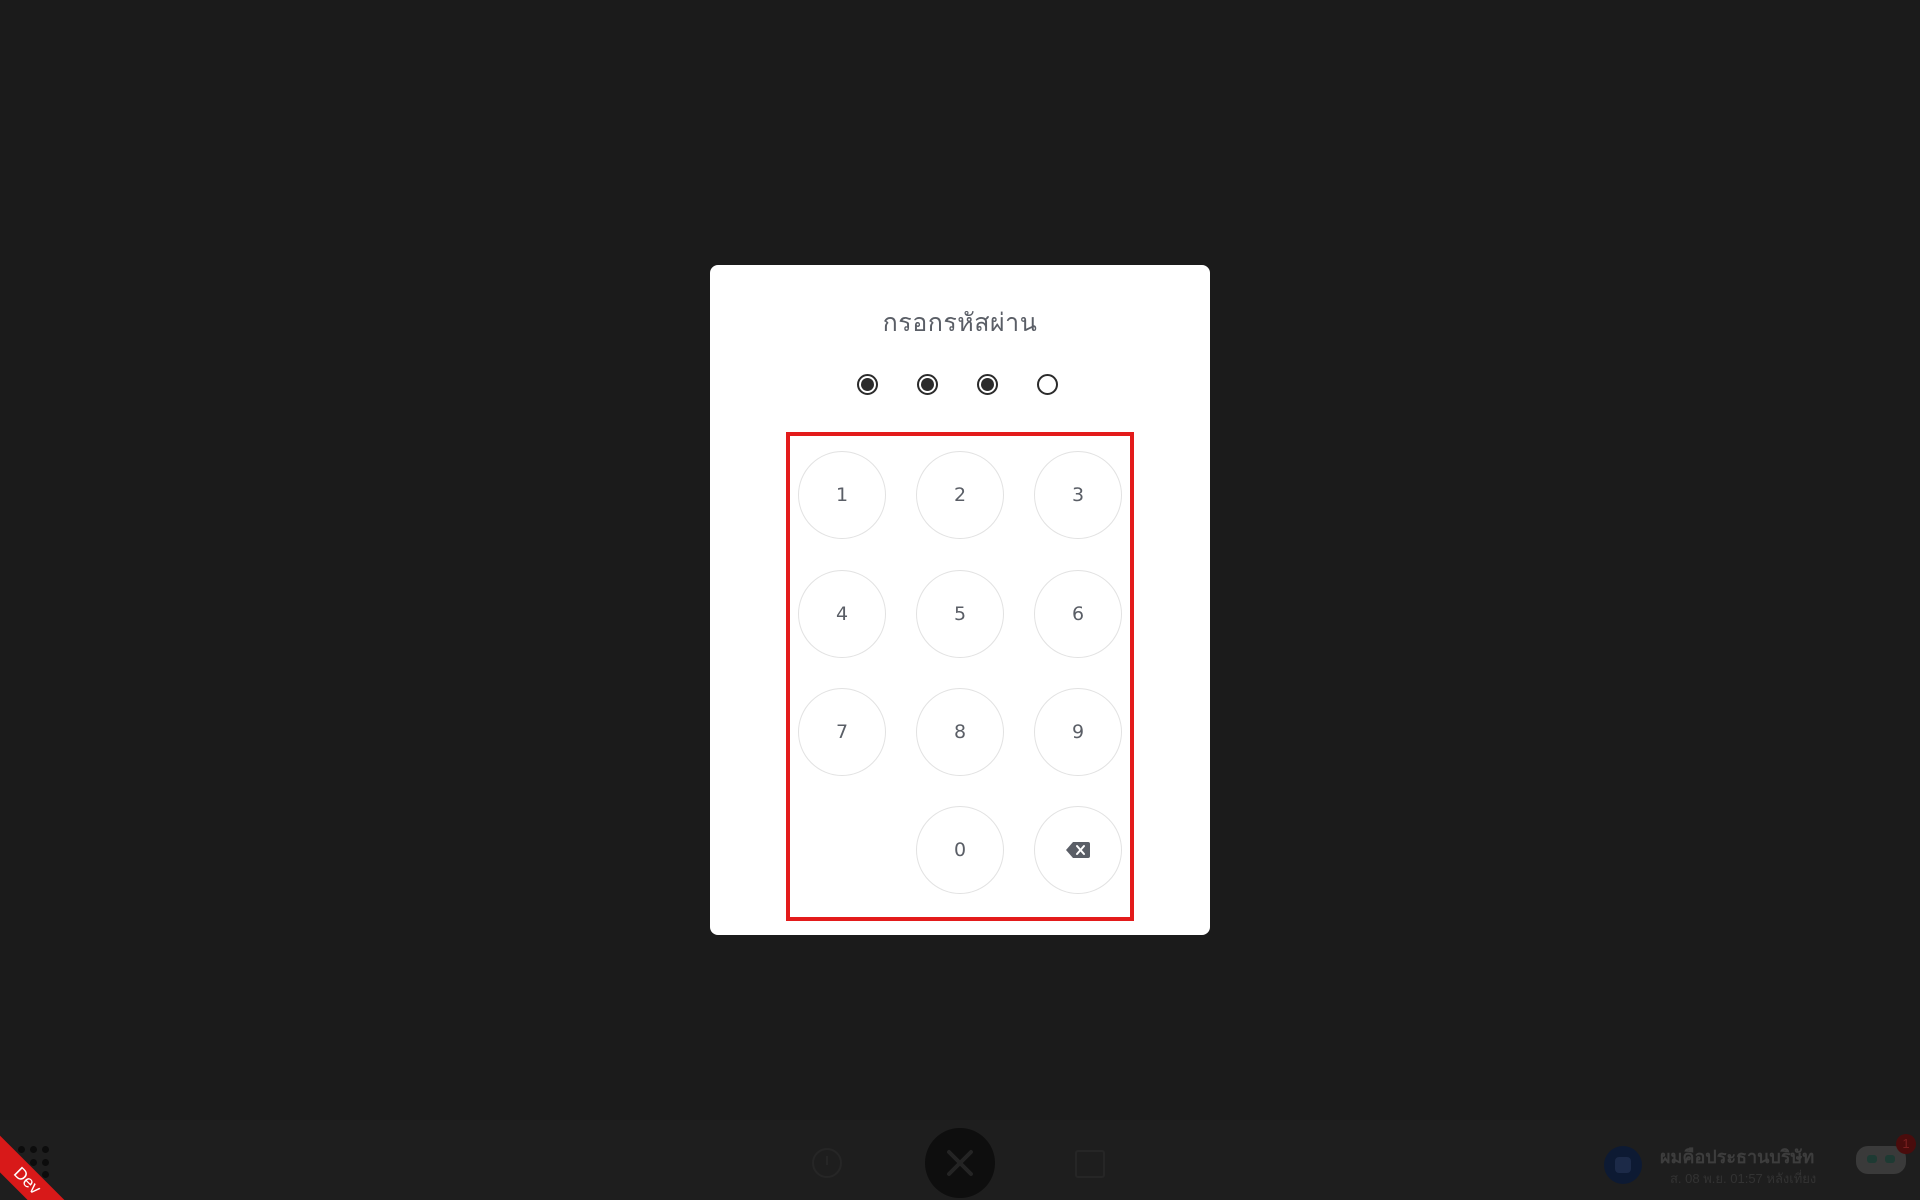 This screenshot has height=1200, width=1920. What do you see at coordinates (960, 732) in the screenshot?
I see `key-8: 8` at bounding box center [960, 732].